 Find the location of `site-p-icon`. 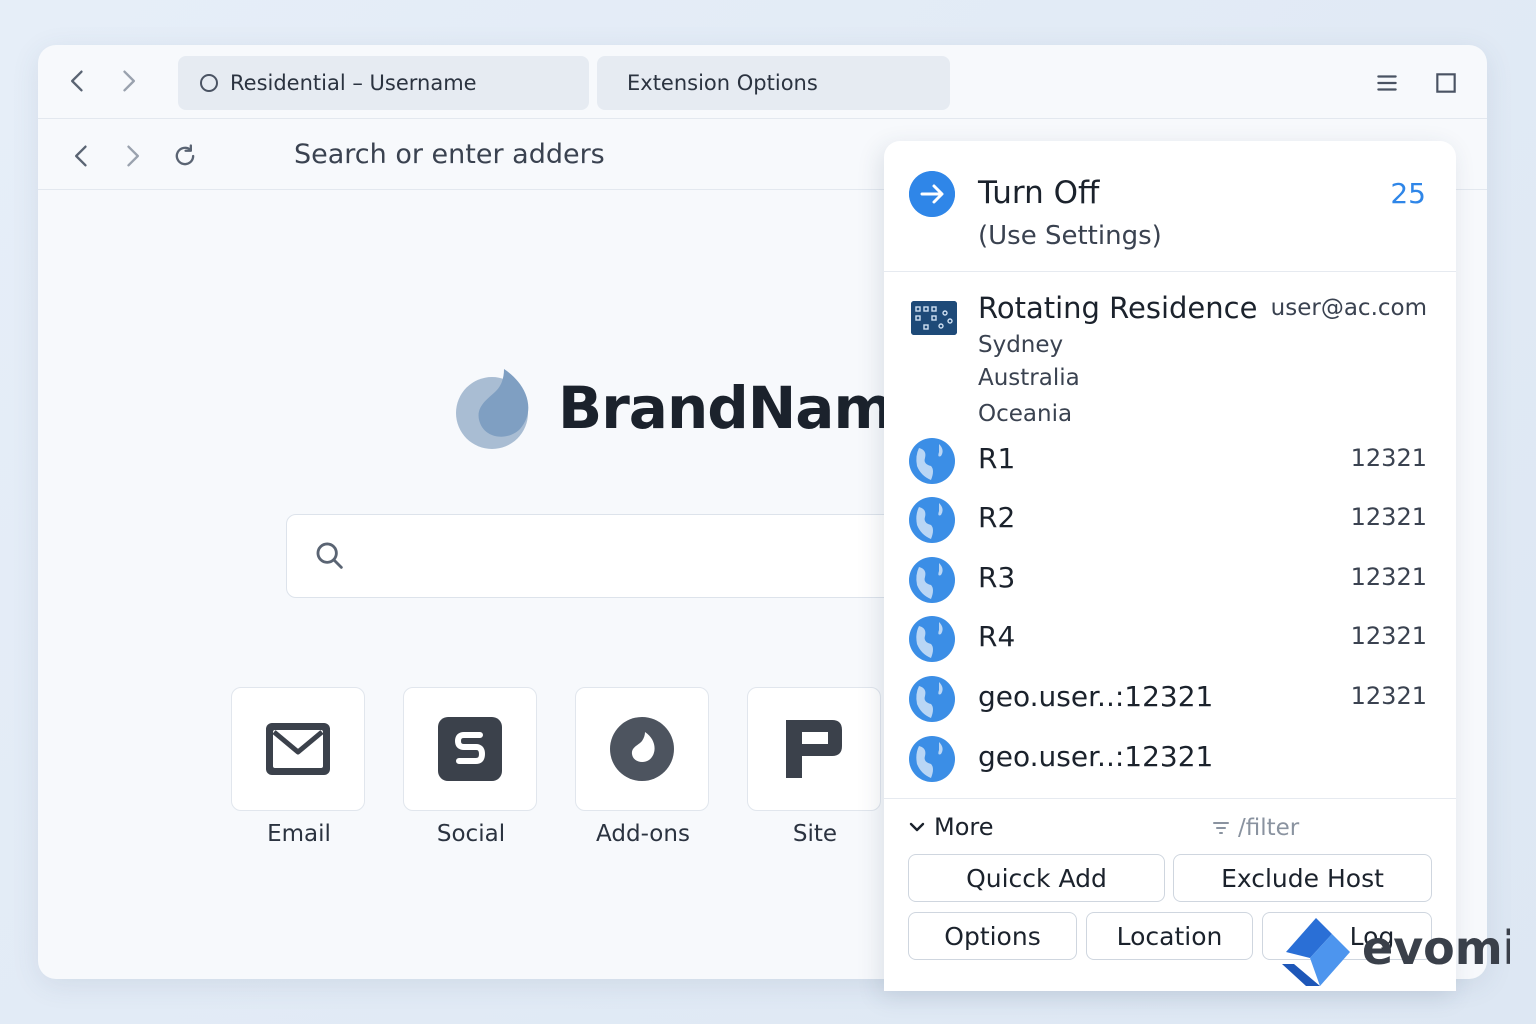

site-p-icon is located at coordinates (814, 749).